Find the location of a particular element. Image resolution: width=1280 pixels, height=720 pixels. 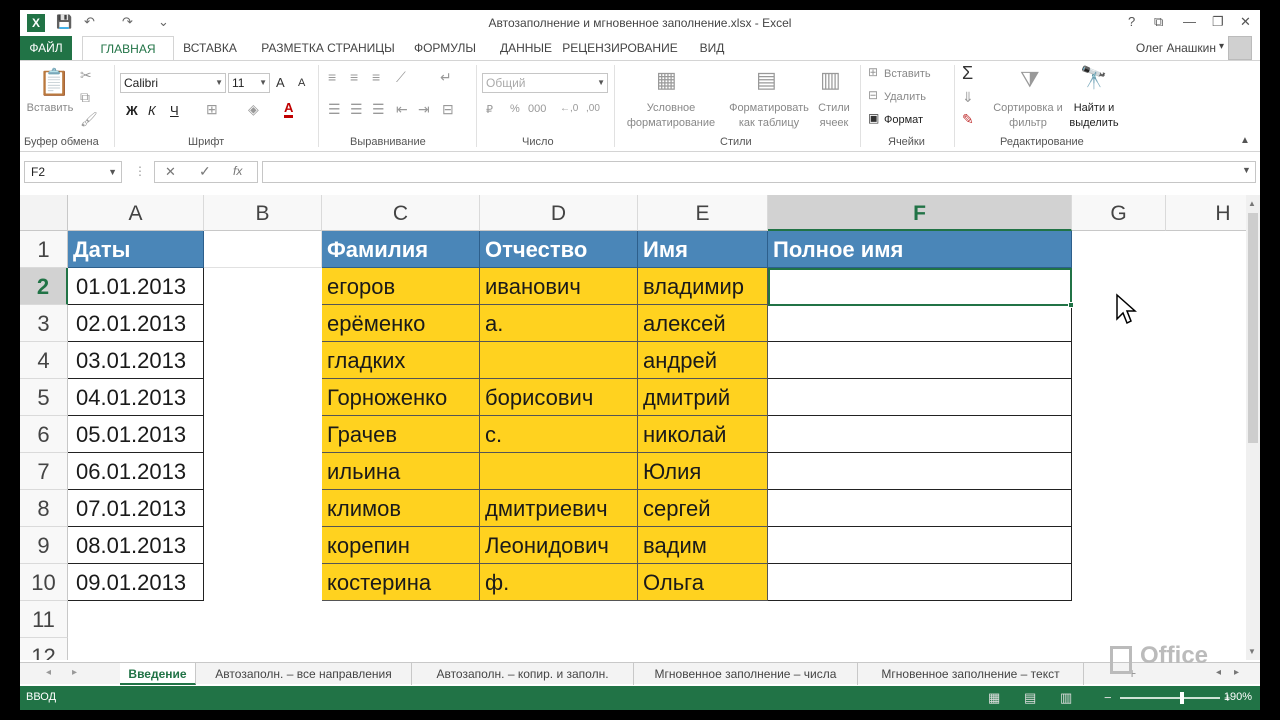

minimize-button: — is located at coordinates (1189, 21).